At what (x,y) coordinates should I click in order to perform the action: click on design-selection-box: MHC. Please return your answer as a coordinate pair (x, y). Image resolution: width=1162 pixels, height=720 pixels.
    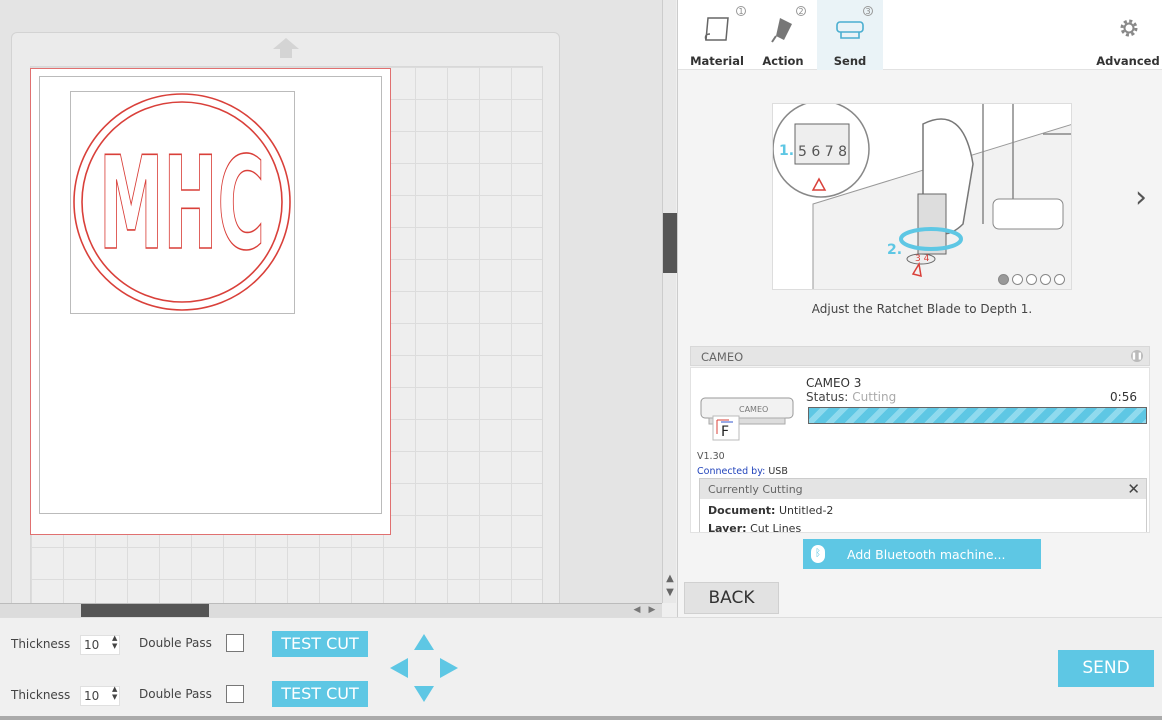
    Looking at the image, I should click on (182, 202).